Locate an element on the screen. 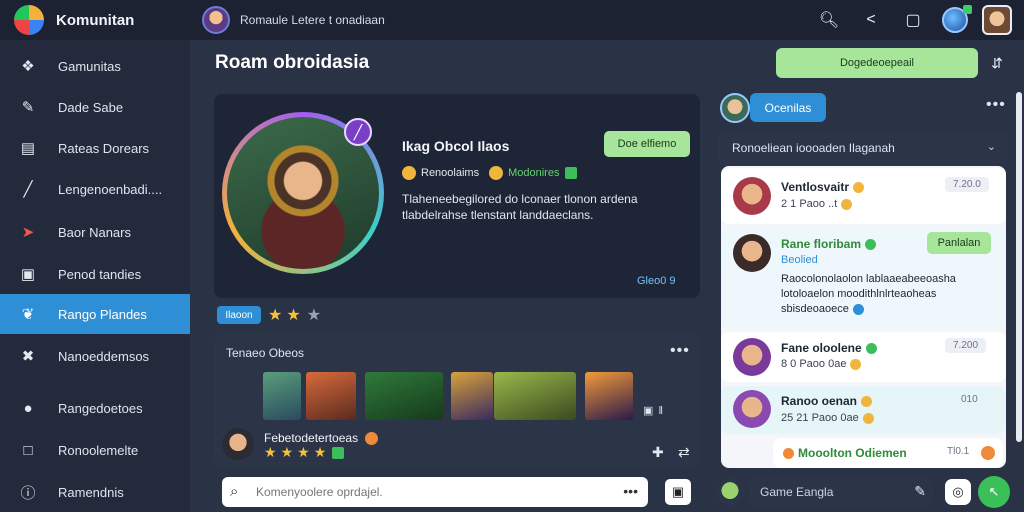  tools-icon: ✖ is located at coordinates (28, 356).